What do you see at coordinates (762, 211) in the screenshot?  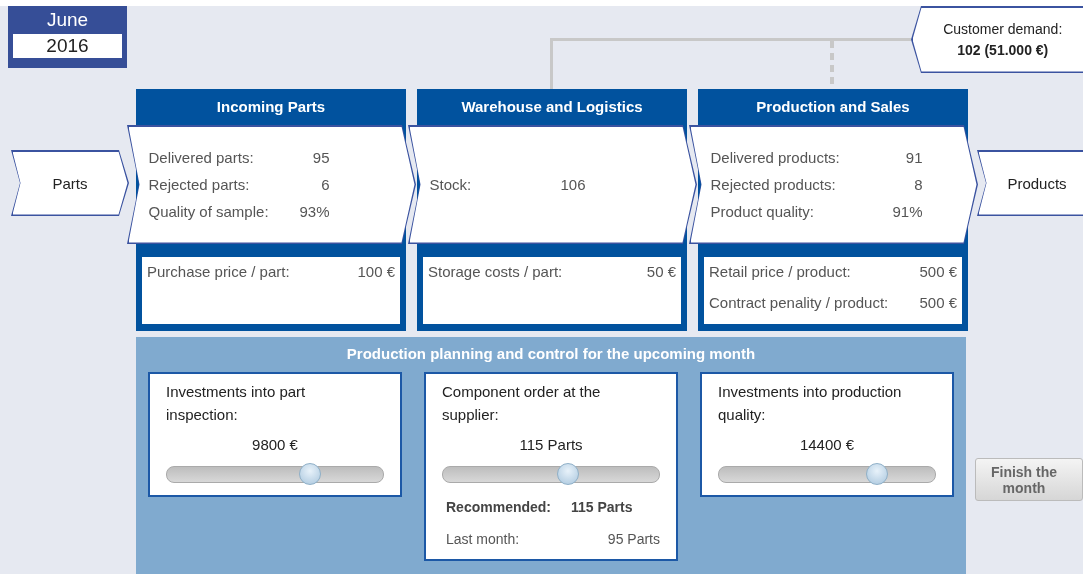 I see `metric-label: Product quality:` at bounding box center [762, 211].